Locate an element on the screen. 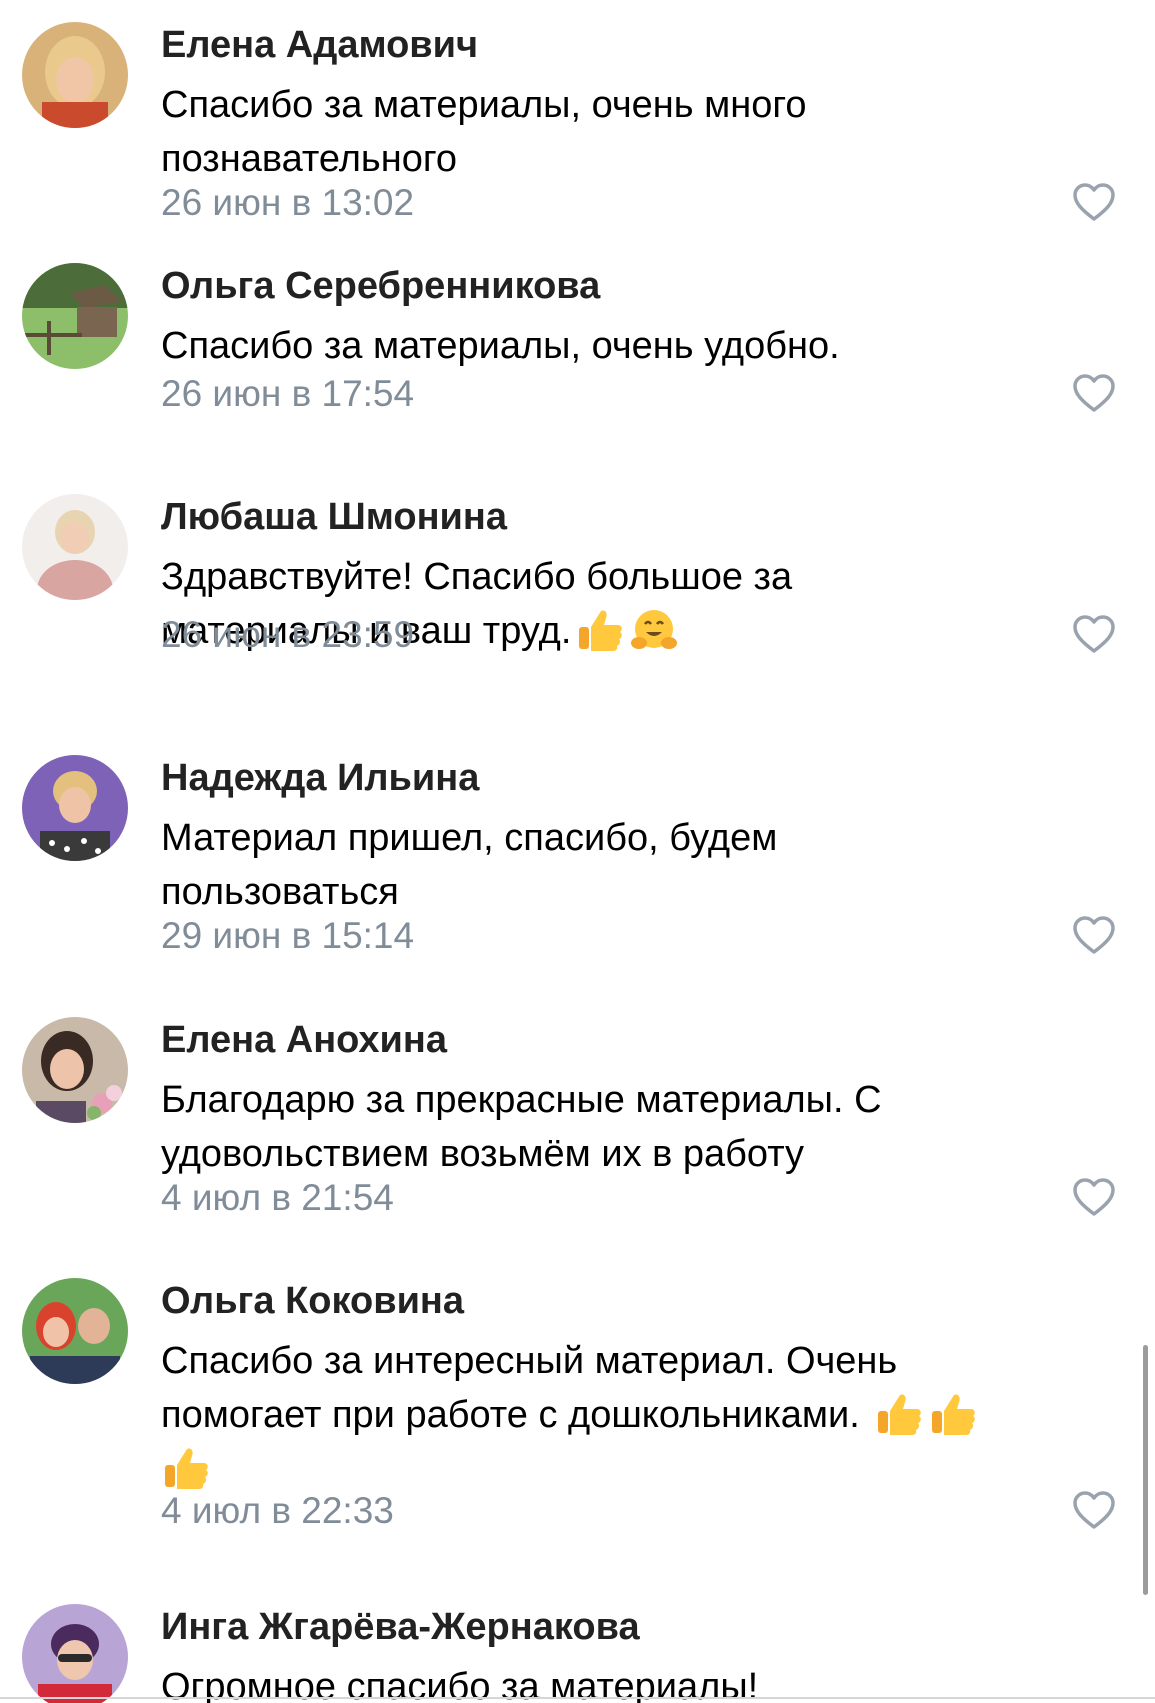  comment-timestamp: 26 июн в 23:59 is located at coordinates (287, 635).